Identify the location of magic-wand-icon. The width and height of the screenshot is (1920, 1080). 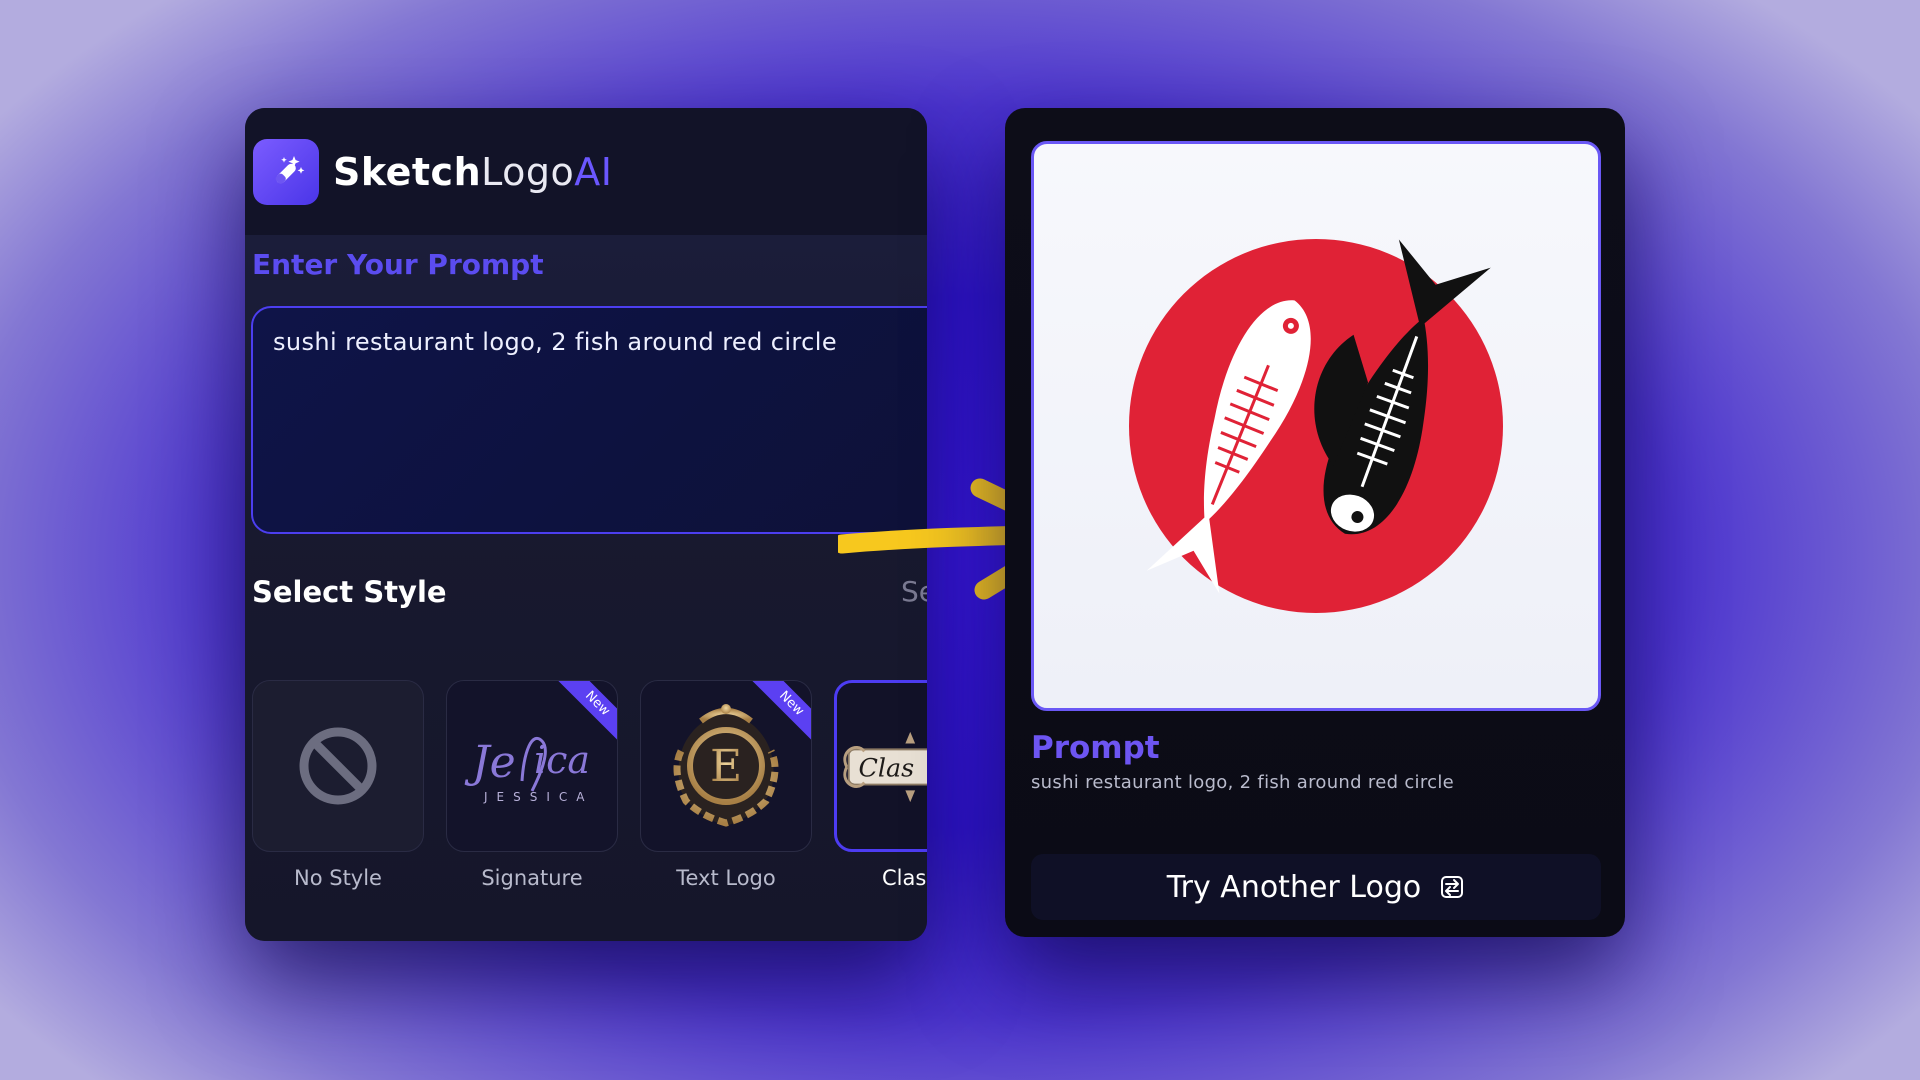
(286, 171).